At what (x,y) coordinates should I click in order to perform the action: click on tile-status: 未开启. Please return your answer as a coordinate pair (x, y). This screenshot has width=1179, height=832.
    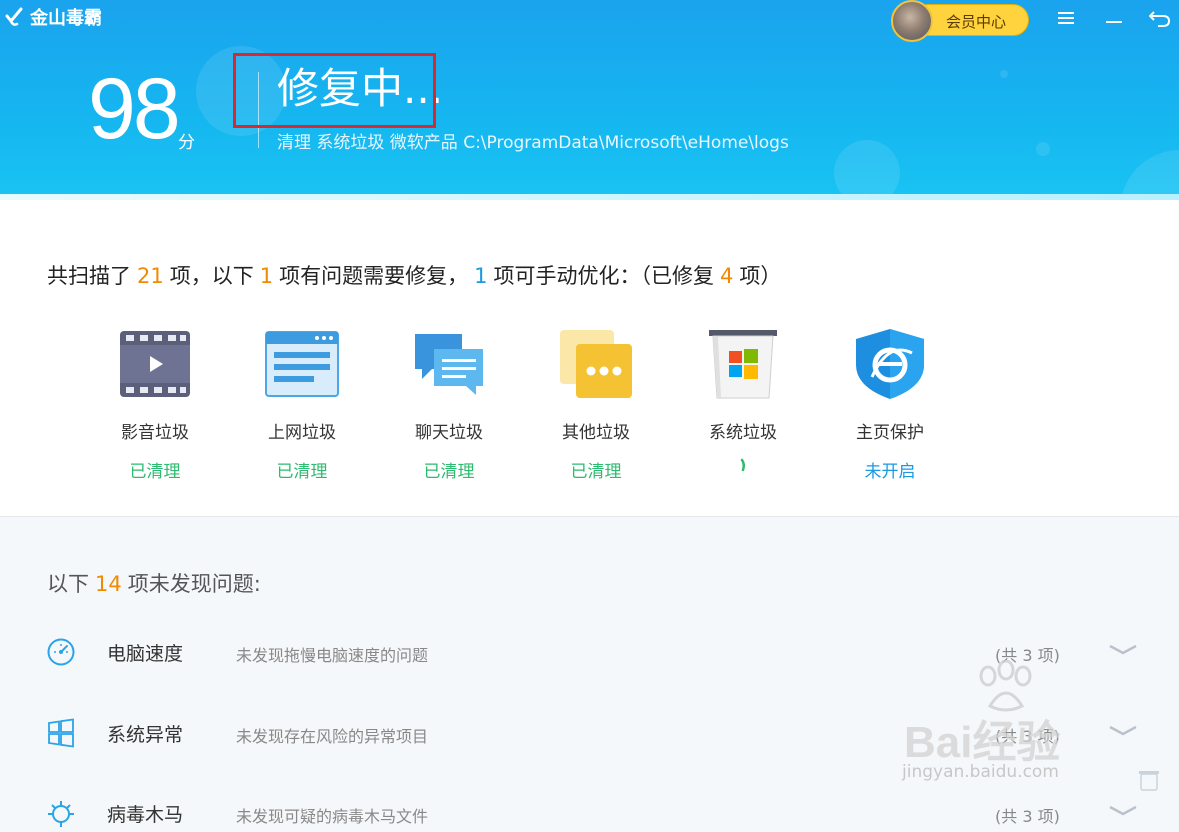
    Looking at the image, I should click on (890, 469).